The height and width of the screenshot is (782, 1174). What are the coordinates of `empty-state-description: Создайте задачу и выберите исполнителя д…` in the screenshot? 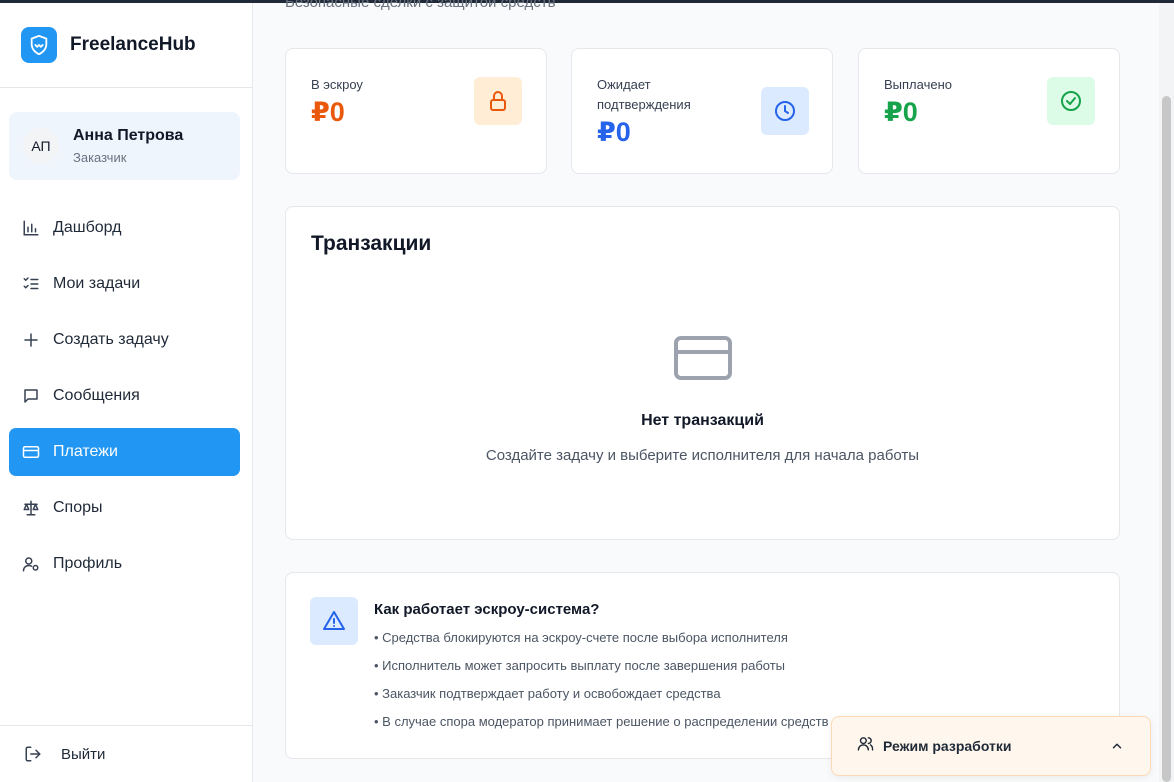 It's located at (702, 455).